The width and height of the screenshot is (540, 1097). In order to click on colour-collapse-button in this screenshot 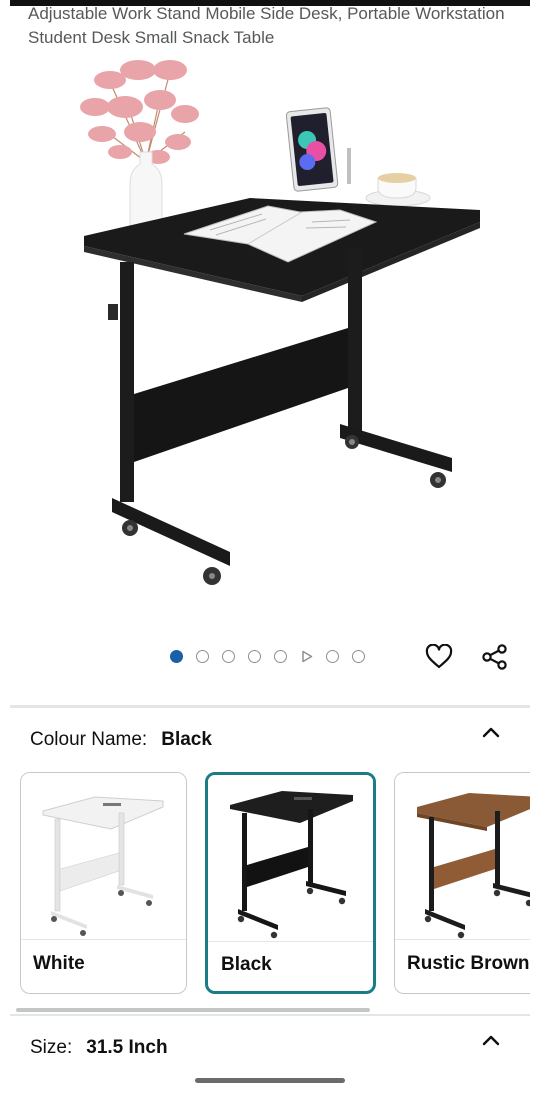, I will do `click(491, 732)`.